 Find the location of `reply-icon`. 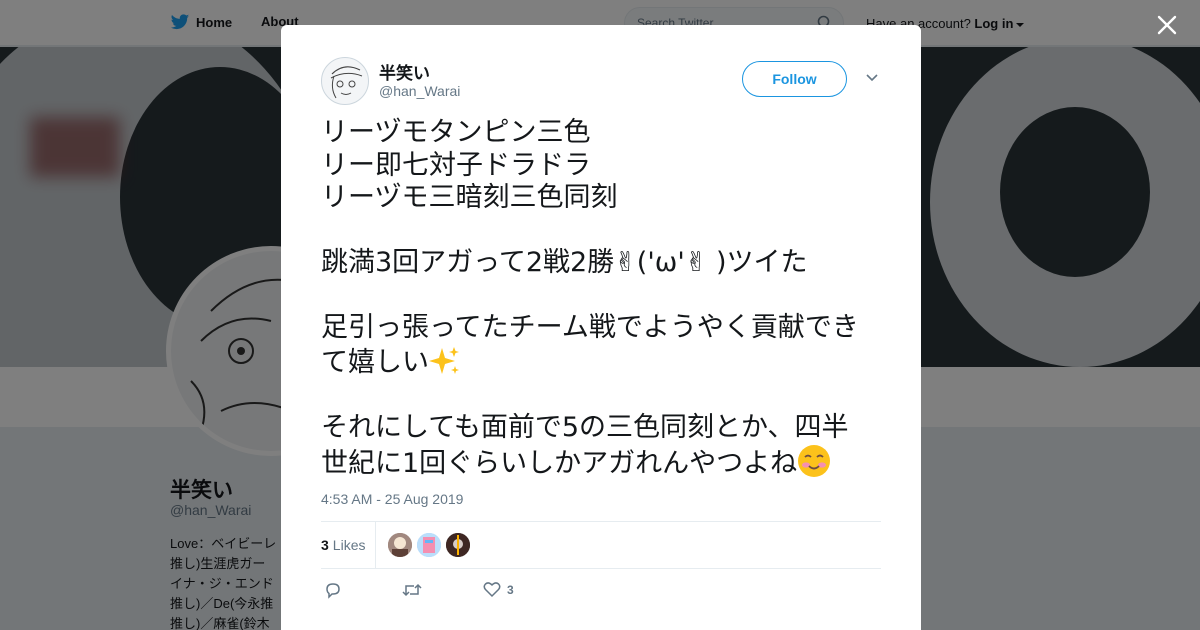

reply-icon is located at coordinates (333, 591).